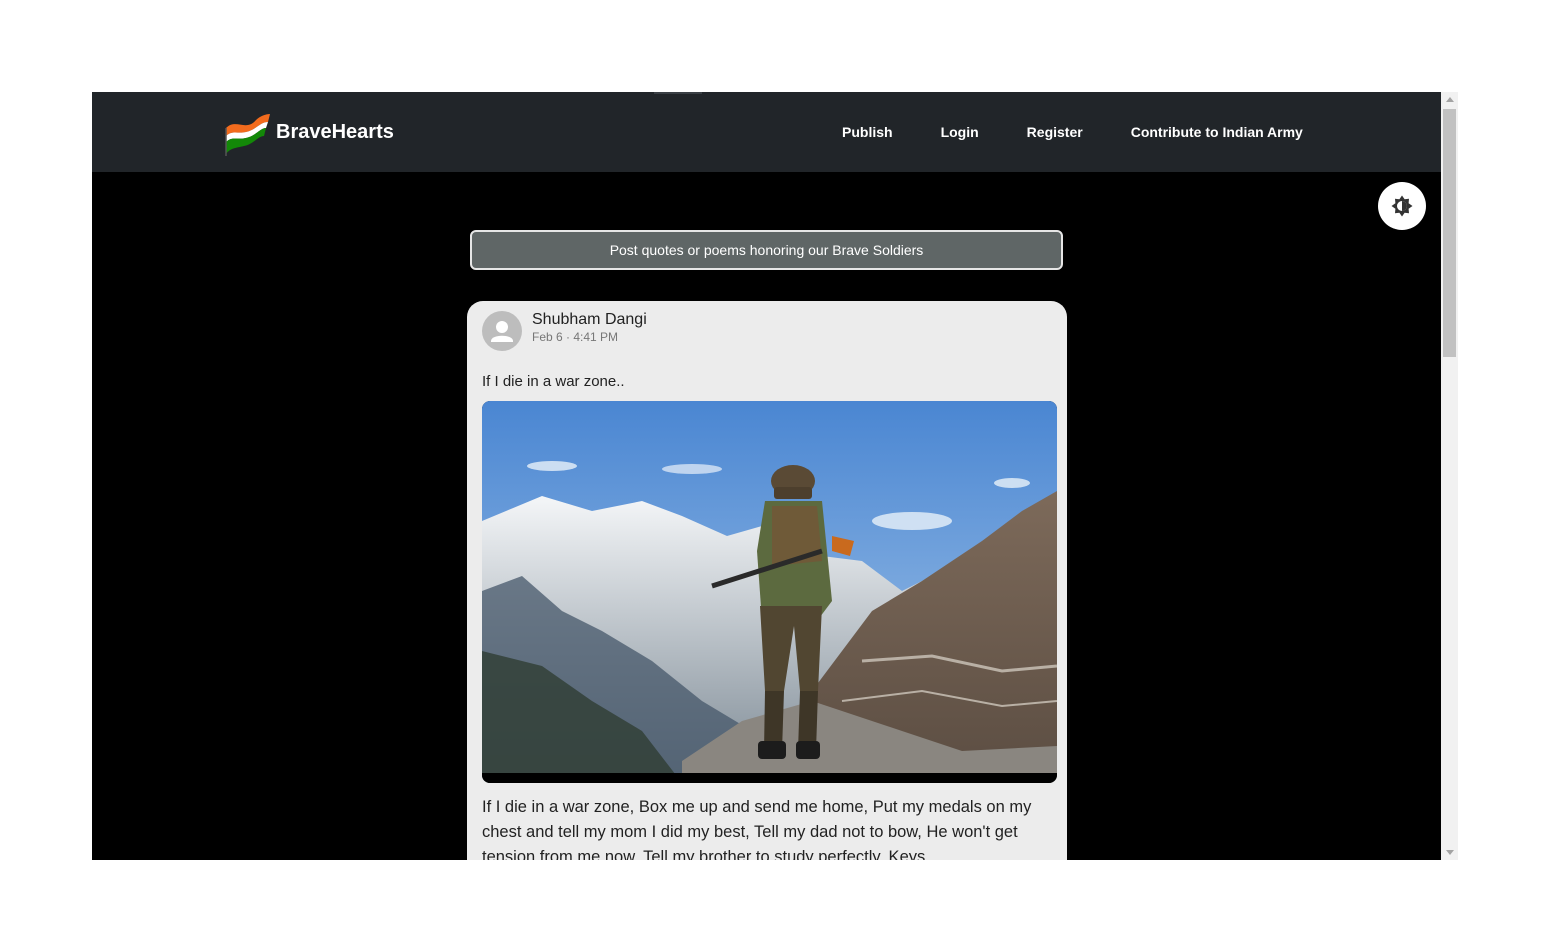 This screenshot has height=952, width=1550. Describe the element at coordinates (678, 93) in the screenshot. I see `nav-indicator` at that location.